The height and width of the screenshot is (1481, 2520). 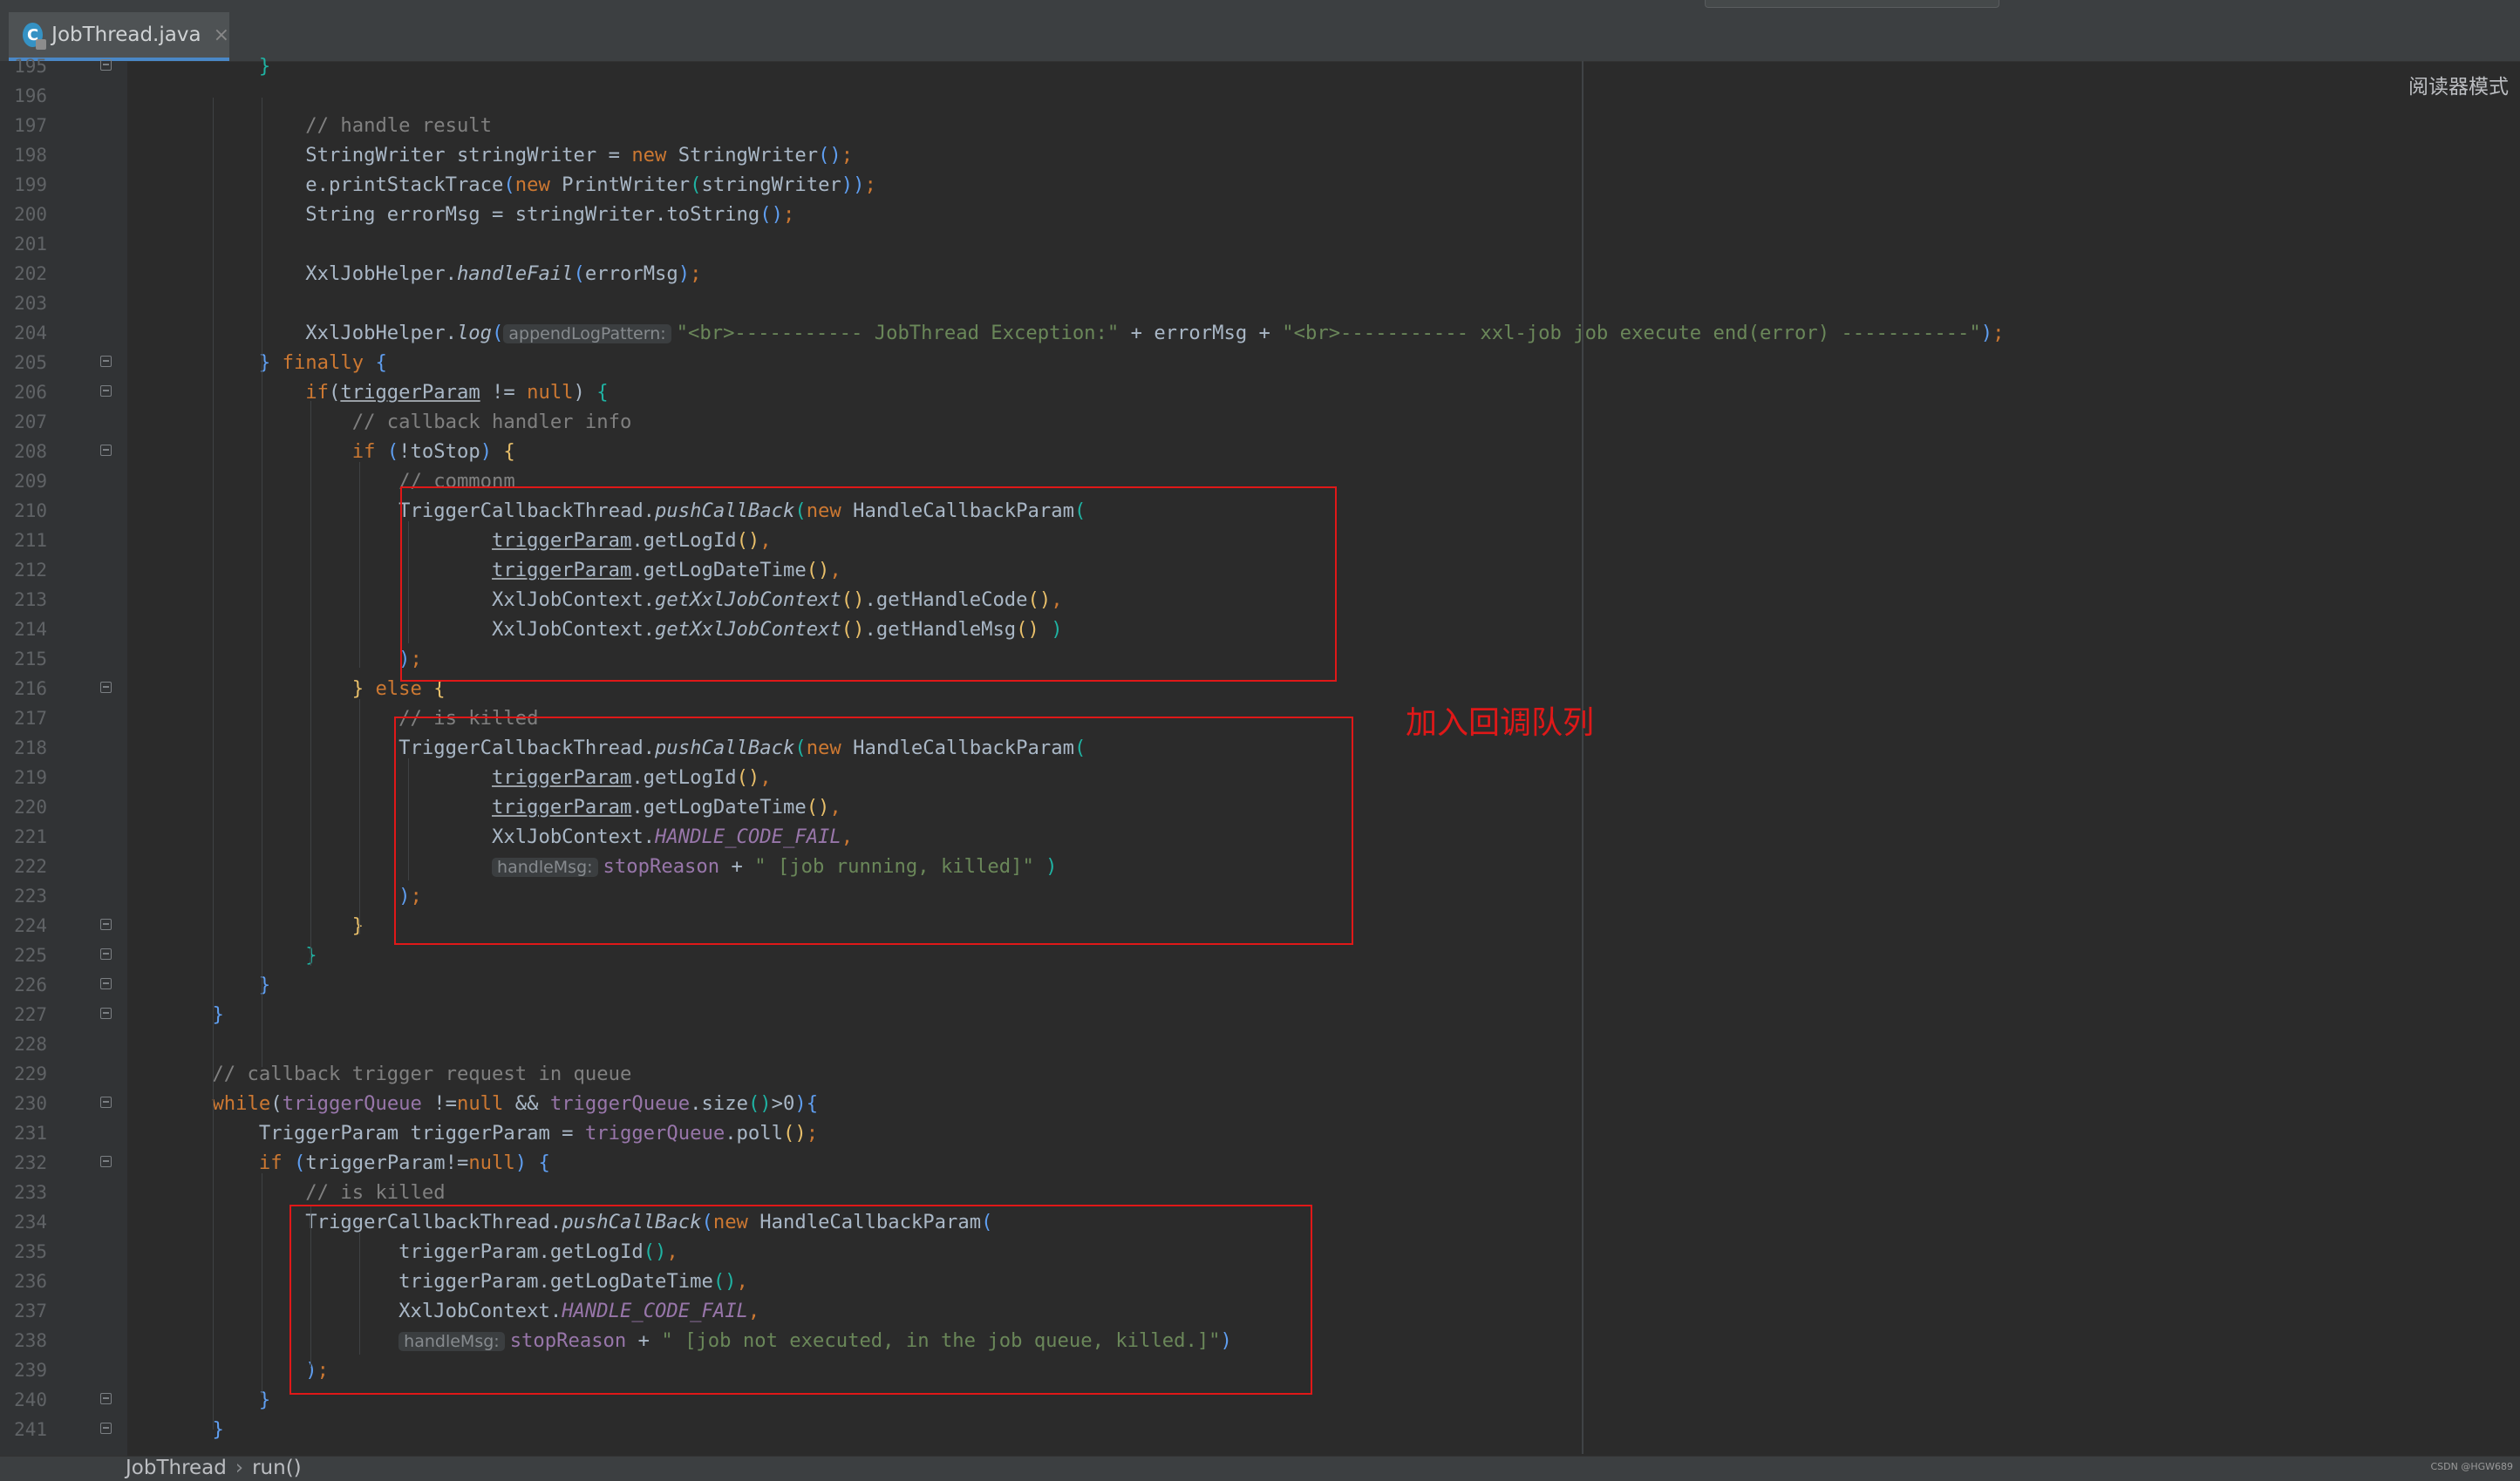 What do you see at coordinates (1260, 985) in the screenshot?
I see `code-line: 226 }` at bounding box center [1260, 985].